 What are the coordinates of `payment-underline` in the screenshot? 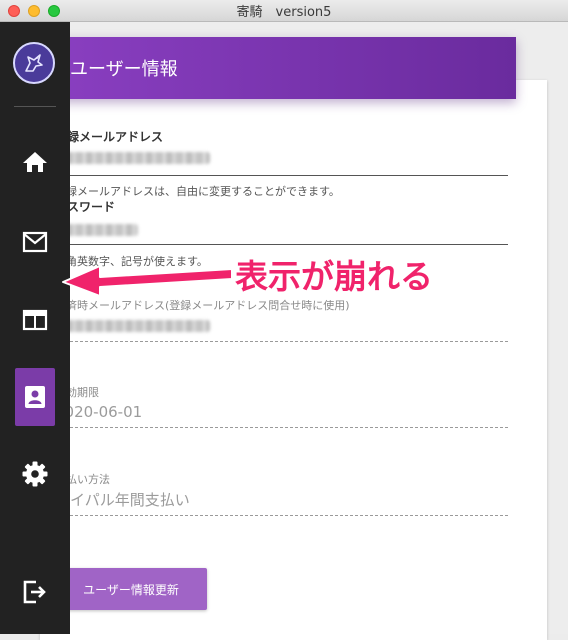 It's located at (281, 515).